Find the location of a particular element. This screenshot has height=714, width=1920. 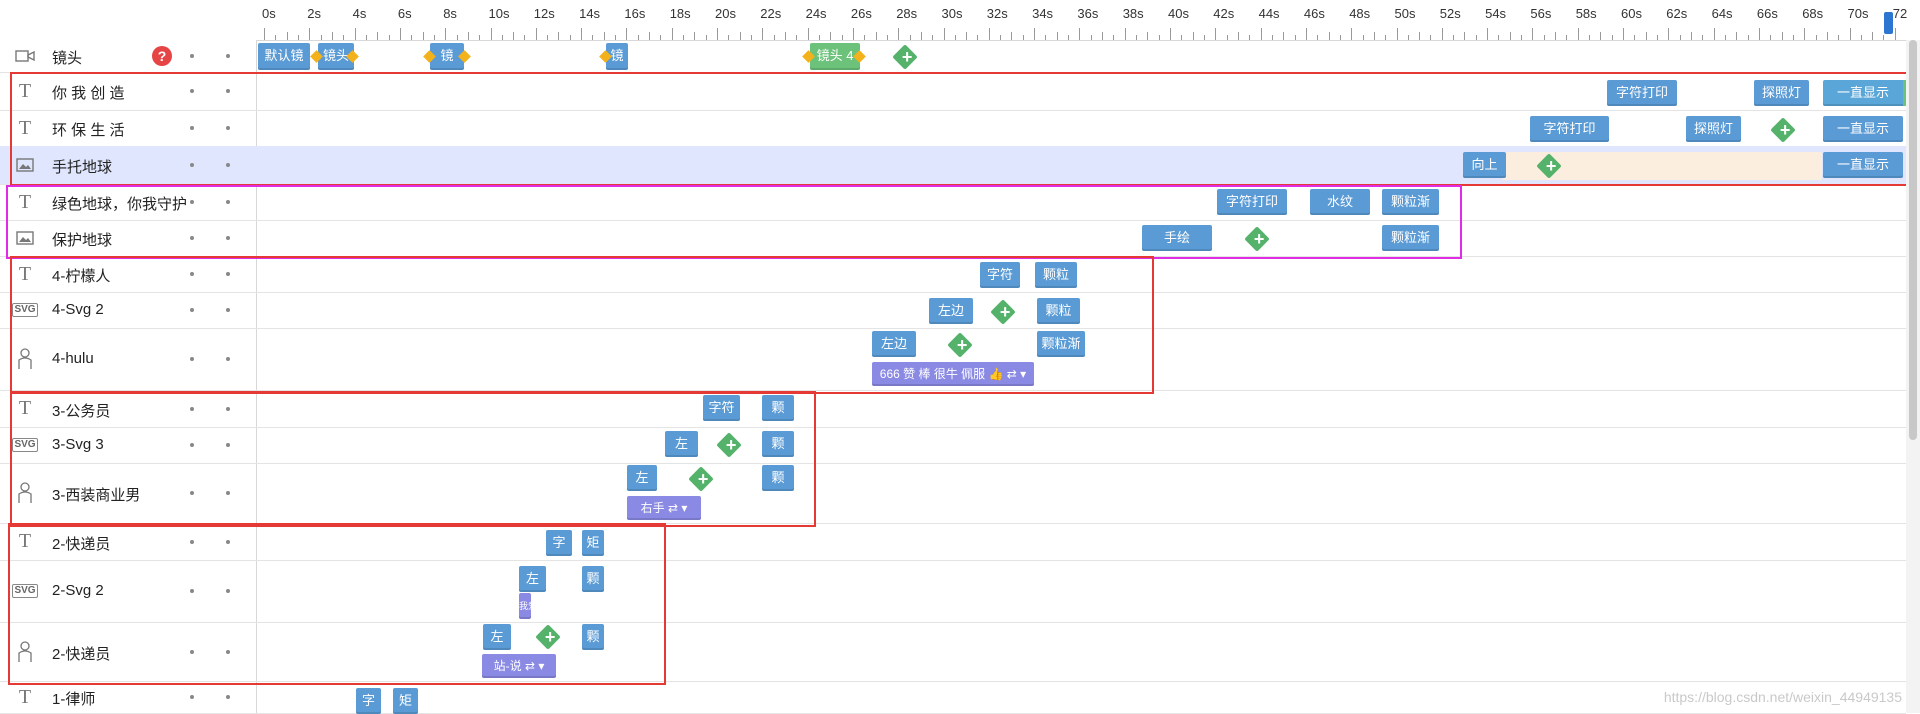

ruler-label: 56s is located at coordinates (1541, 13).